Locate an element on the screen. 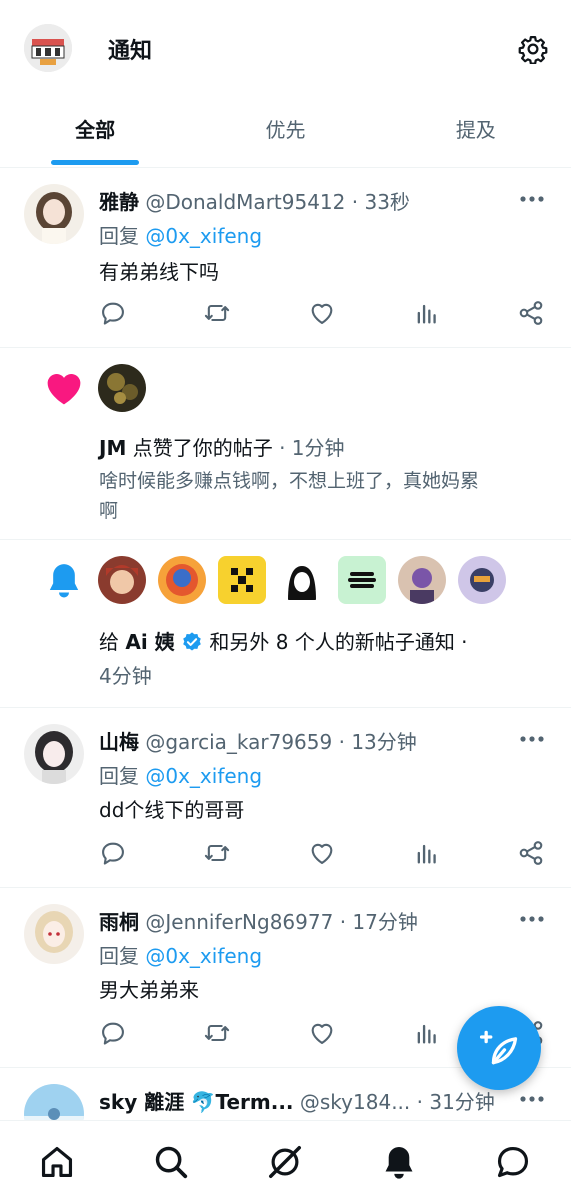  header: 通知 is located at coordinates (285, 48).